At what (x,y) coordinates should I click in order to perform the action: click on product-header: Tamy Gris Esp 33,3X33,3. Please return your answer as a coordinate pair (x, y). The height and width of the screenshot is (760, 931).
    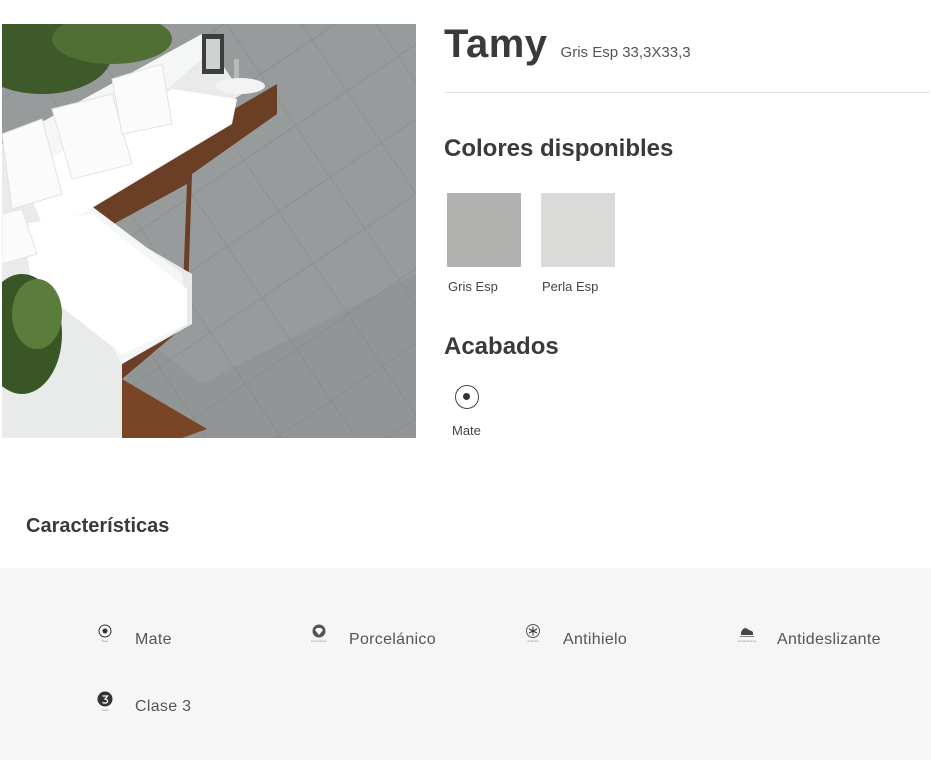
    Looking at the image, I should click on (567, 50).